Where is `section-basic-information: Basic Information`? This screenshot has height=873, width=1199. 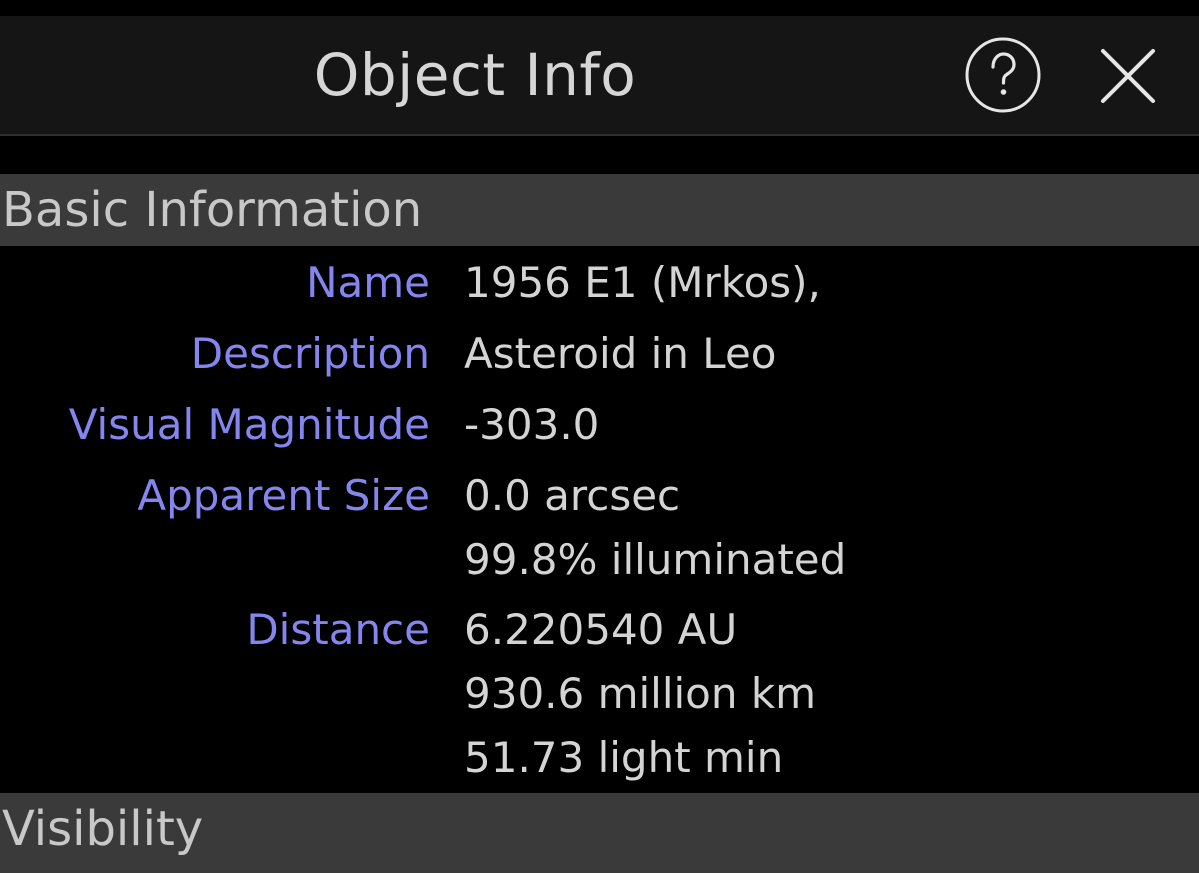
section-basic-information: Basic Information is located at coordinates (599, 210).